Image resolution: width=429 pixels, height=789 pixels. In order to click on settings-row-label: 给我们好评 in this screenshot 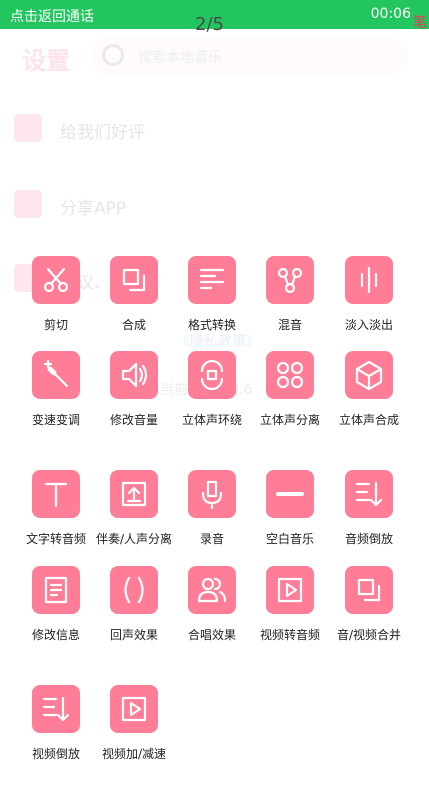, I will do `click(102, 133)`.